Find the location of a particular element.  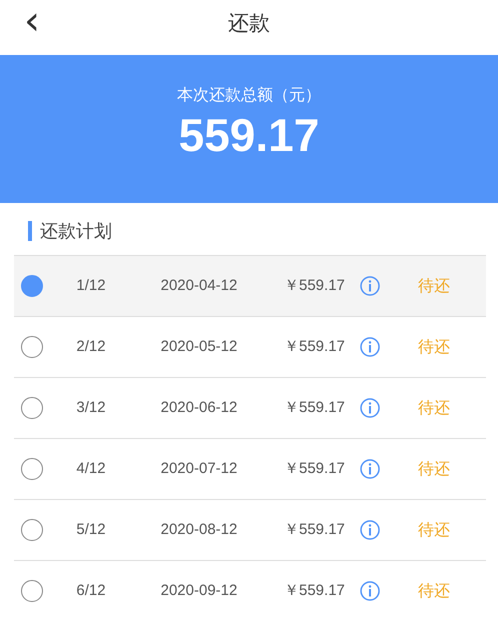

section-marker is located at coordinates (30, 231).